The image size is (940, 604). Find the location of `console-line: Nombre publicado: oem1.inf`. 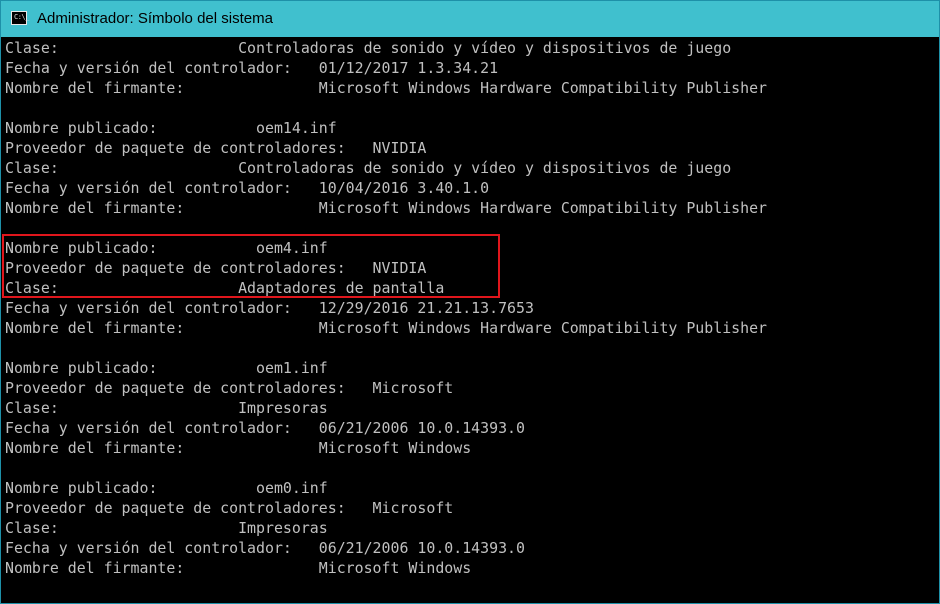

console-line: Nombre publicado: oem1.inf is located at coordinates (166, 368).